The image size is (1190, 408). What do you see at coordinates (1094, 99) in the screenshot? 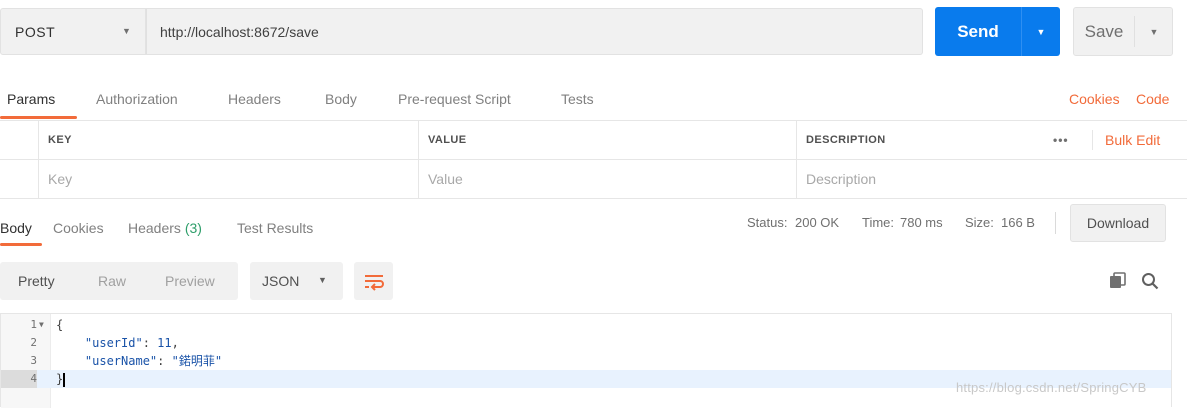
I see `cookies-link: Cookies` at bounding box center [1094, 99].